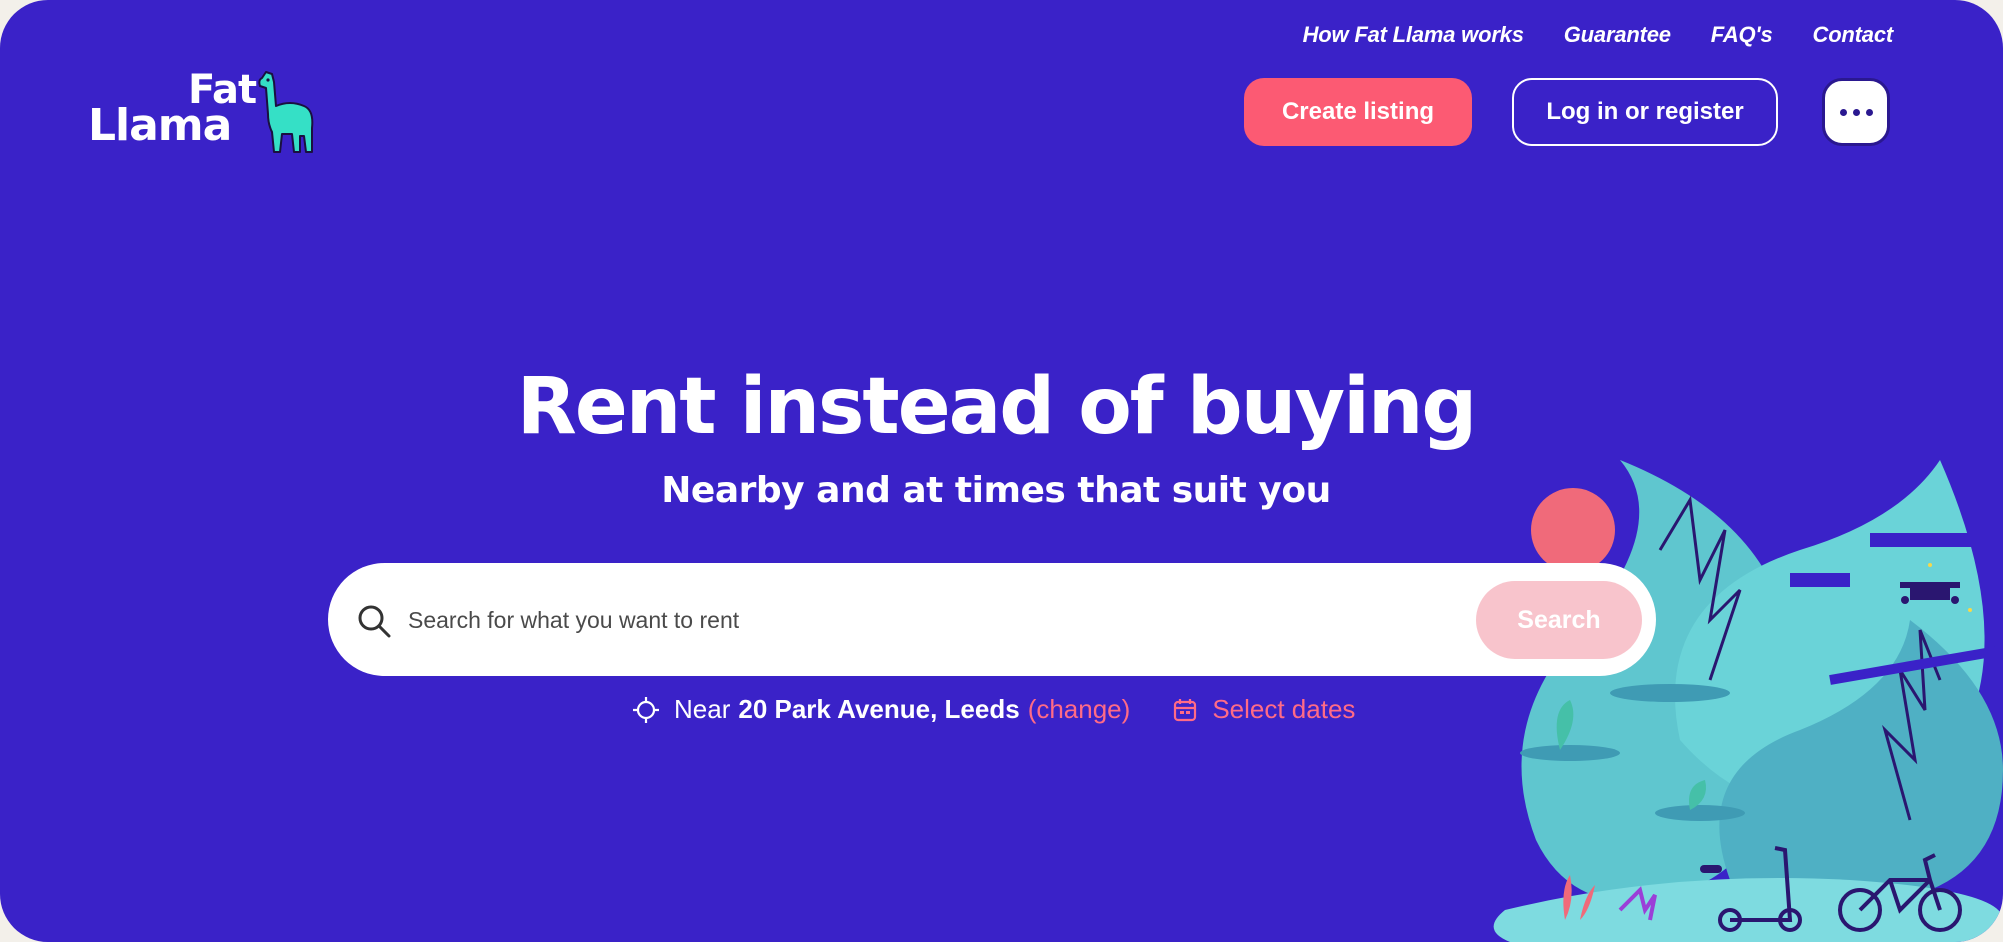 The width and height of the screenshot is (2003, 942). Describe the element at coordinates (1748, 701) in the screenshot. I see `decorative-illustration` at that location.